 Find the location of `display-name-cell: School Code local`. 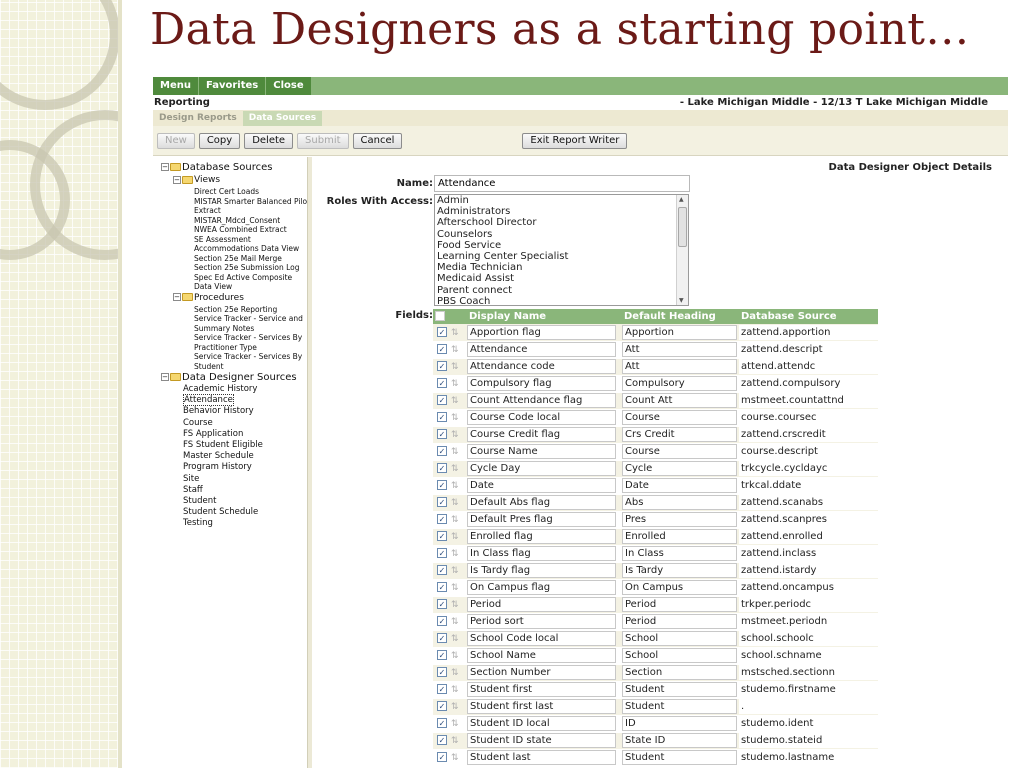

display-name-cell: School Code local is located at coordinates (541, 638).